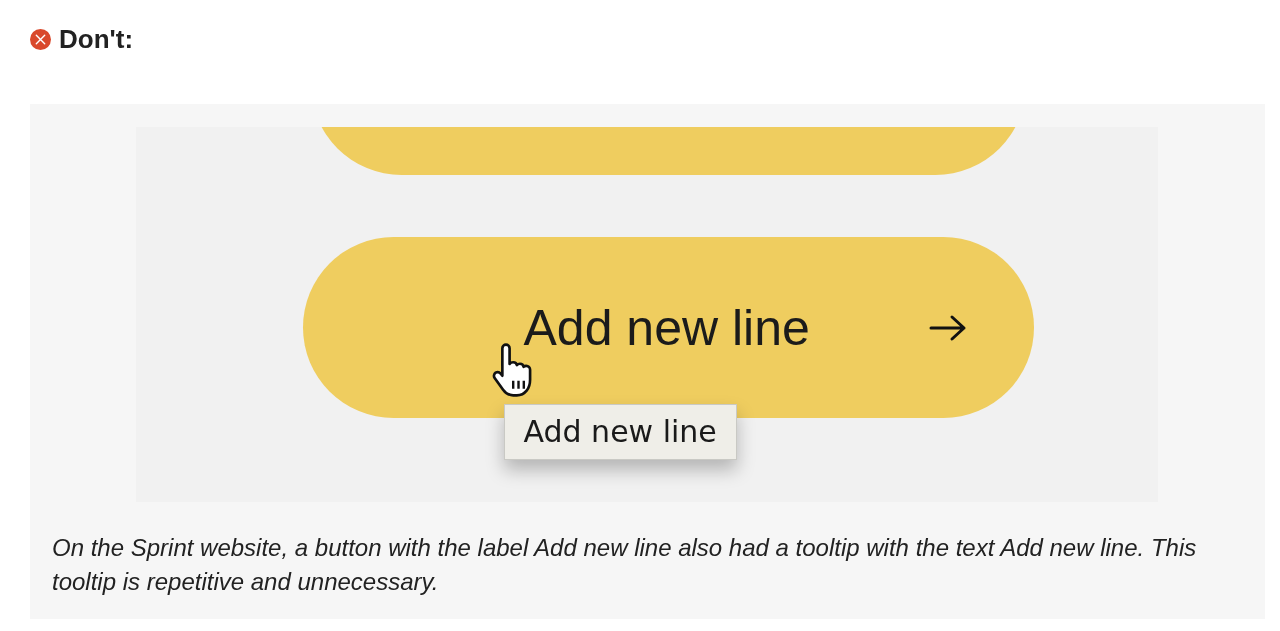  Describe the element at coordinates (40, 39) in the screenshot. I see `x-circle-icon` at that location.